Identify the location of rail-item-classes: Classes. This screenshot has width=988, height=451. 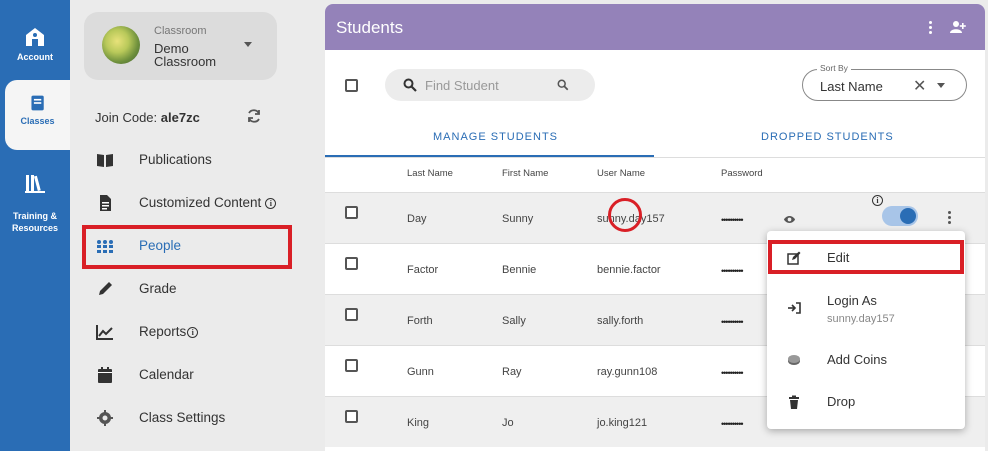
(37, 115).